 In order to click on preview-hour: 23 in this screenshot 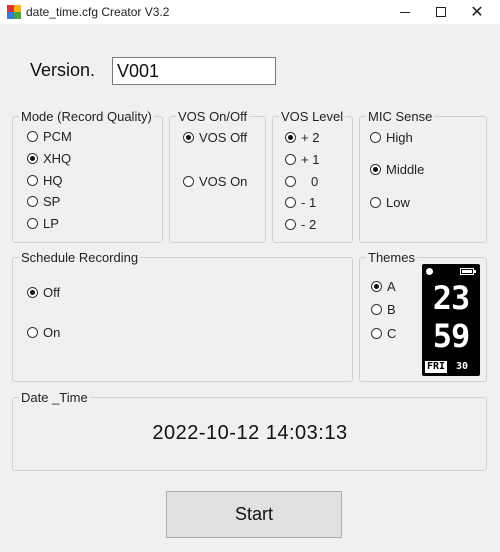, I will do `click(451, 298)`.